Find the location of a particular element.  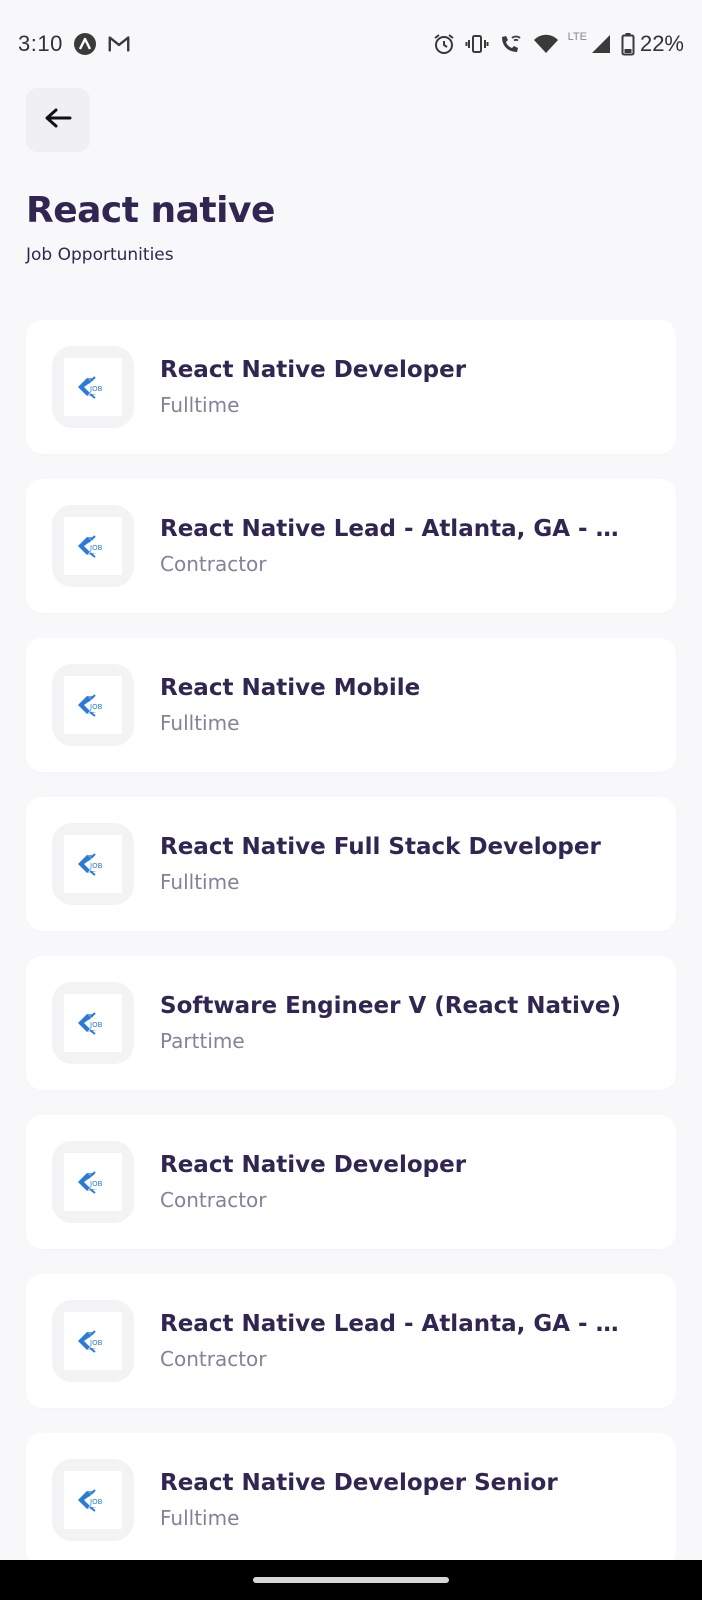

alarm-icon is located at coordinates (444, 44).